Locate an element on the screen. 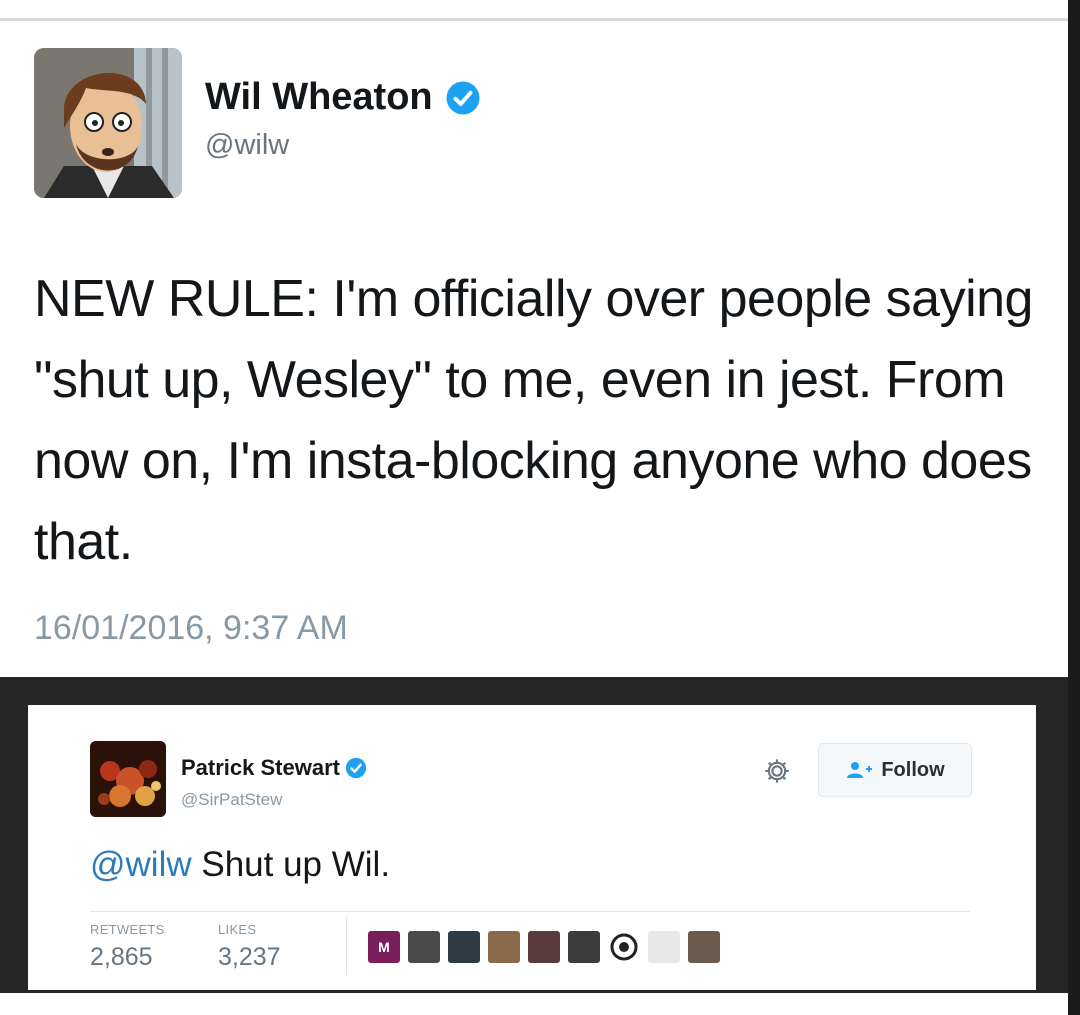  stats-divider is located at coordinates (530, 911).